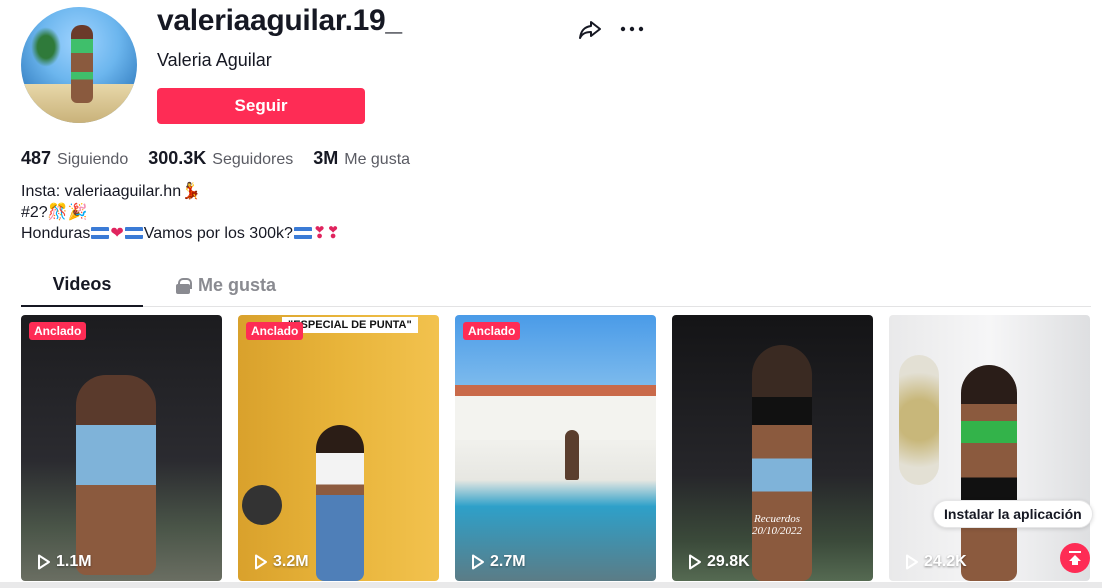  I want to click on more-icon, so click(632, 29).